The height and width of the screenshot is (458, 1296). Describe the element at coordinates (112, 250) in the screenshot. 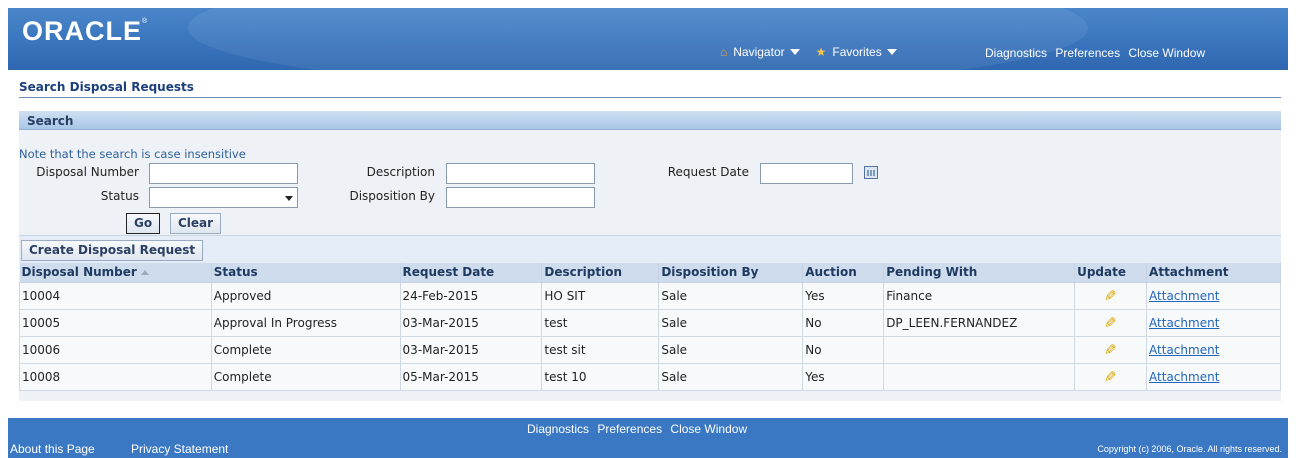

I see `create-disposal-request-button: Create Disposal Request` at that location.